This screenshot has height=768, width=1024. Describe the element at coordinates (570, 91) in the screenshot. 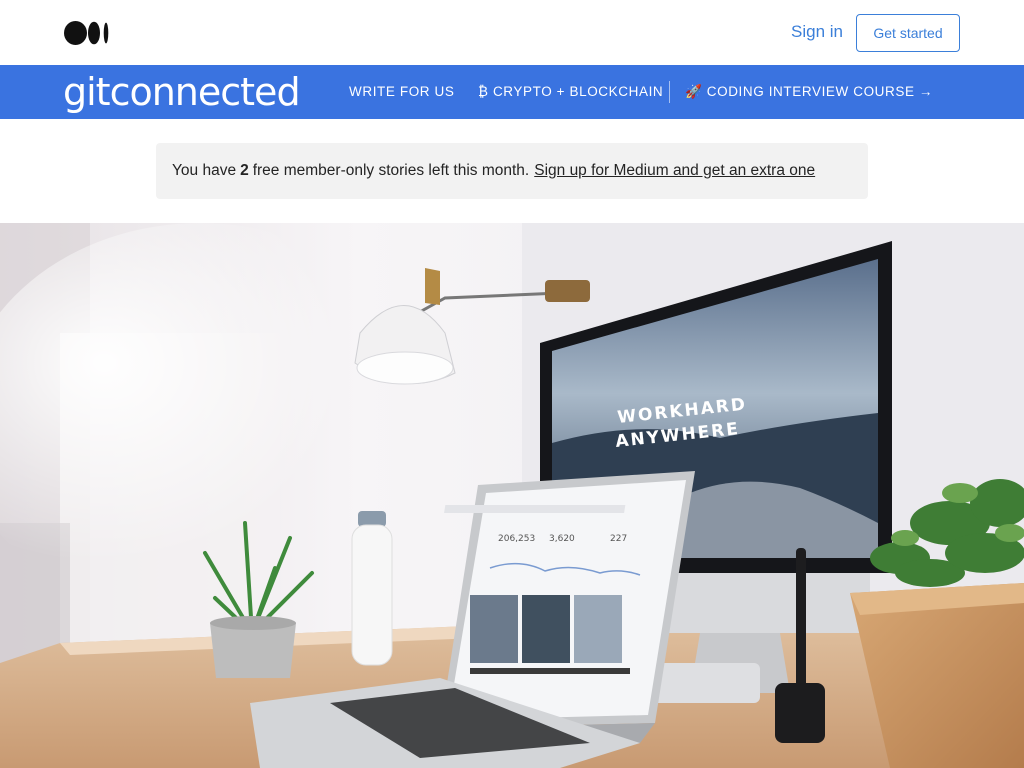

I see `nav-crypto-blockchain: ₿ CRYPTO + BLOCKCHAIN` at that location.